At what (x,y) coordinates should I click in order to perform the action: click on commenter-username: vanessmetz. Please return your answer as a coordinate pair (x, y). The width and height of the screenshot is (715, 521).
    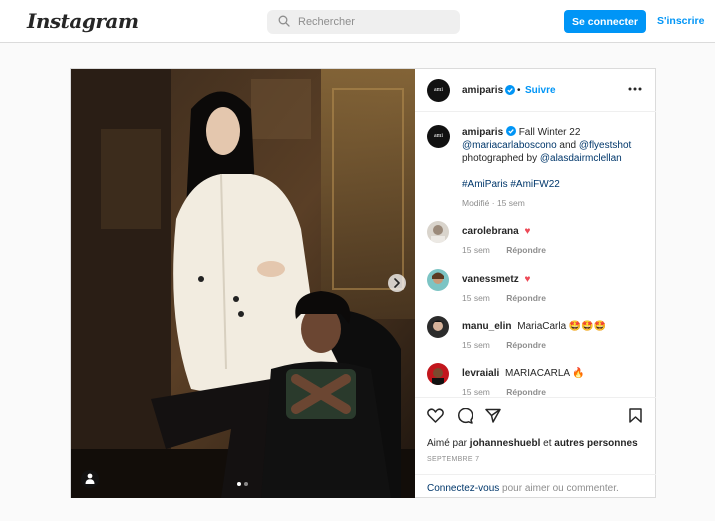
    Looking at the image, I should click on (490, 279).